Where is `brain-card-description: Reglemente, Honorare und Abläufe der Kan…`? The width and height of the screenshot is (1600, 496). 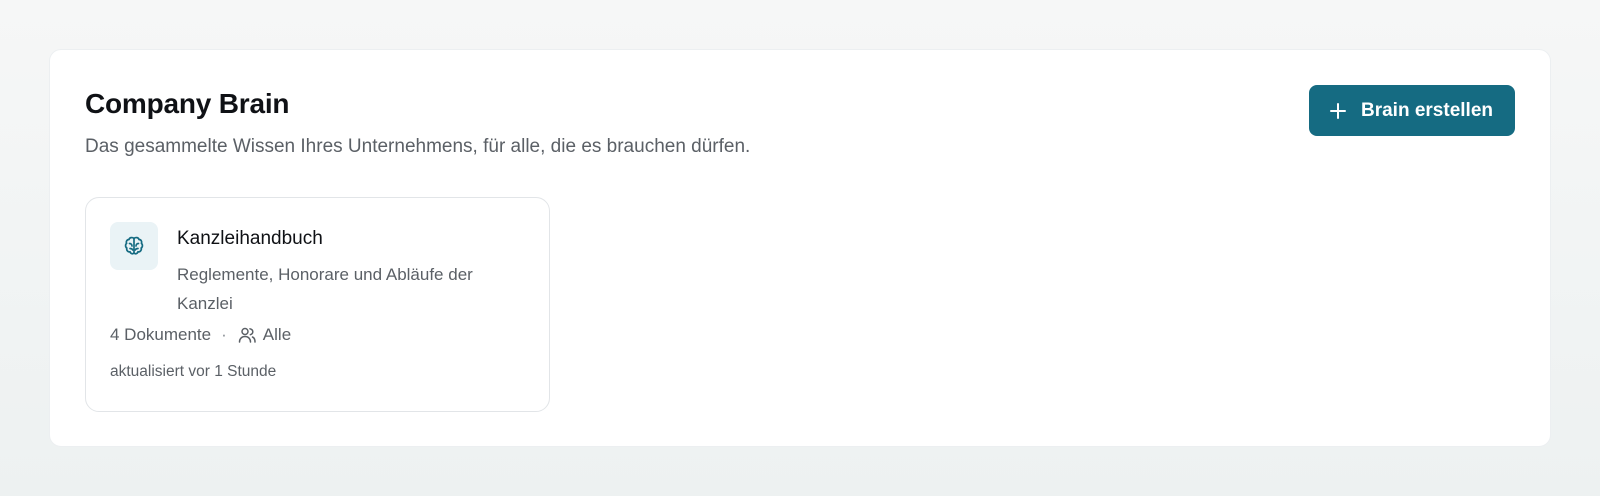
brain-card-description: Reglemente, Honorare und Abläufe der Kan… is located at coordinates (325, 289).